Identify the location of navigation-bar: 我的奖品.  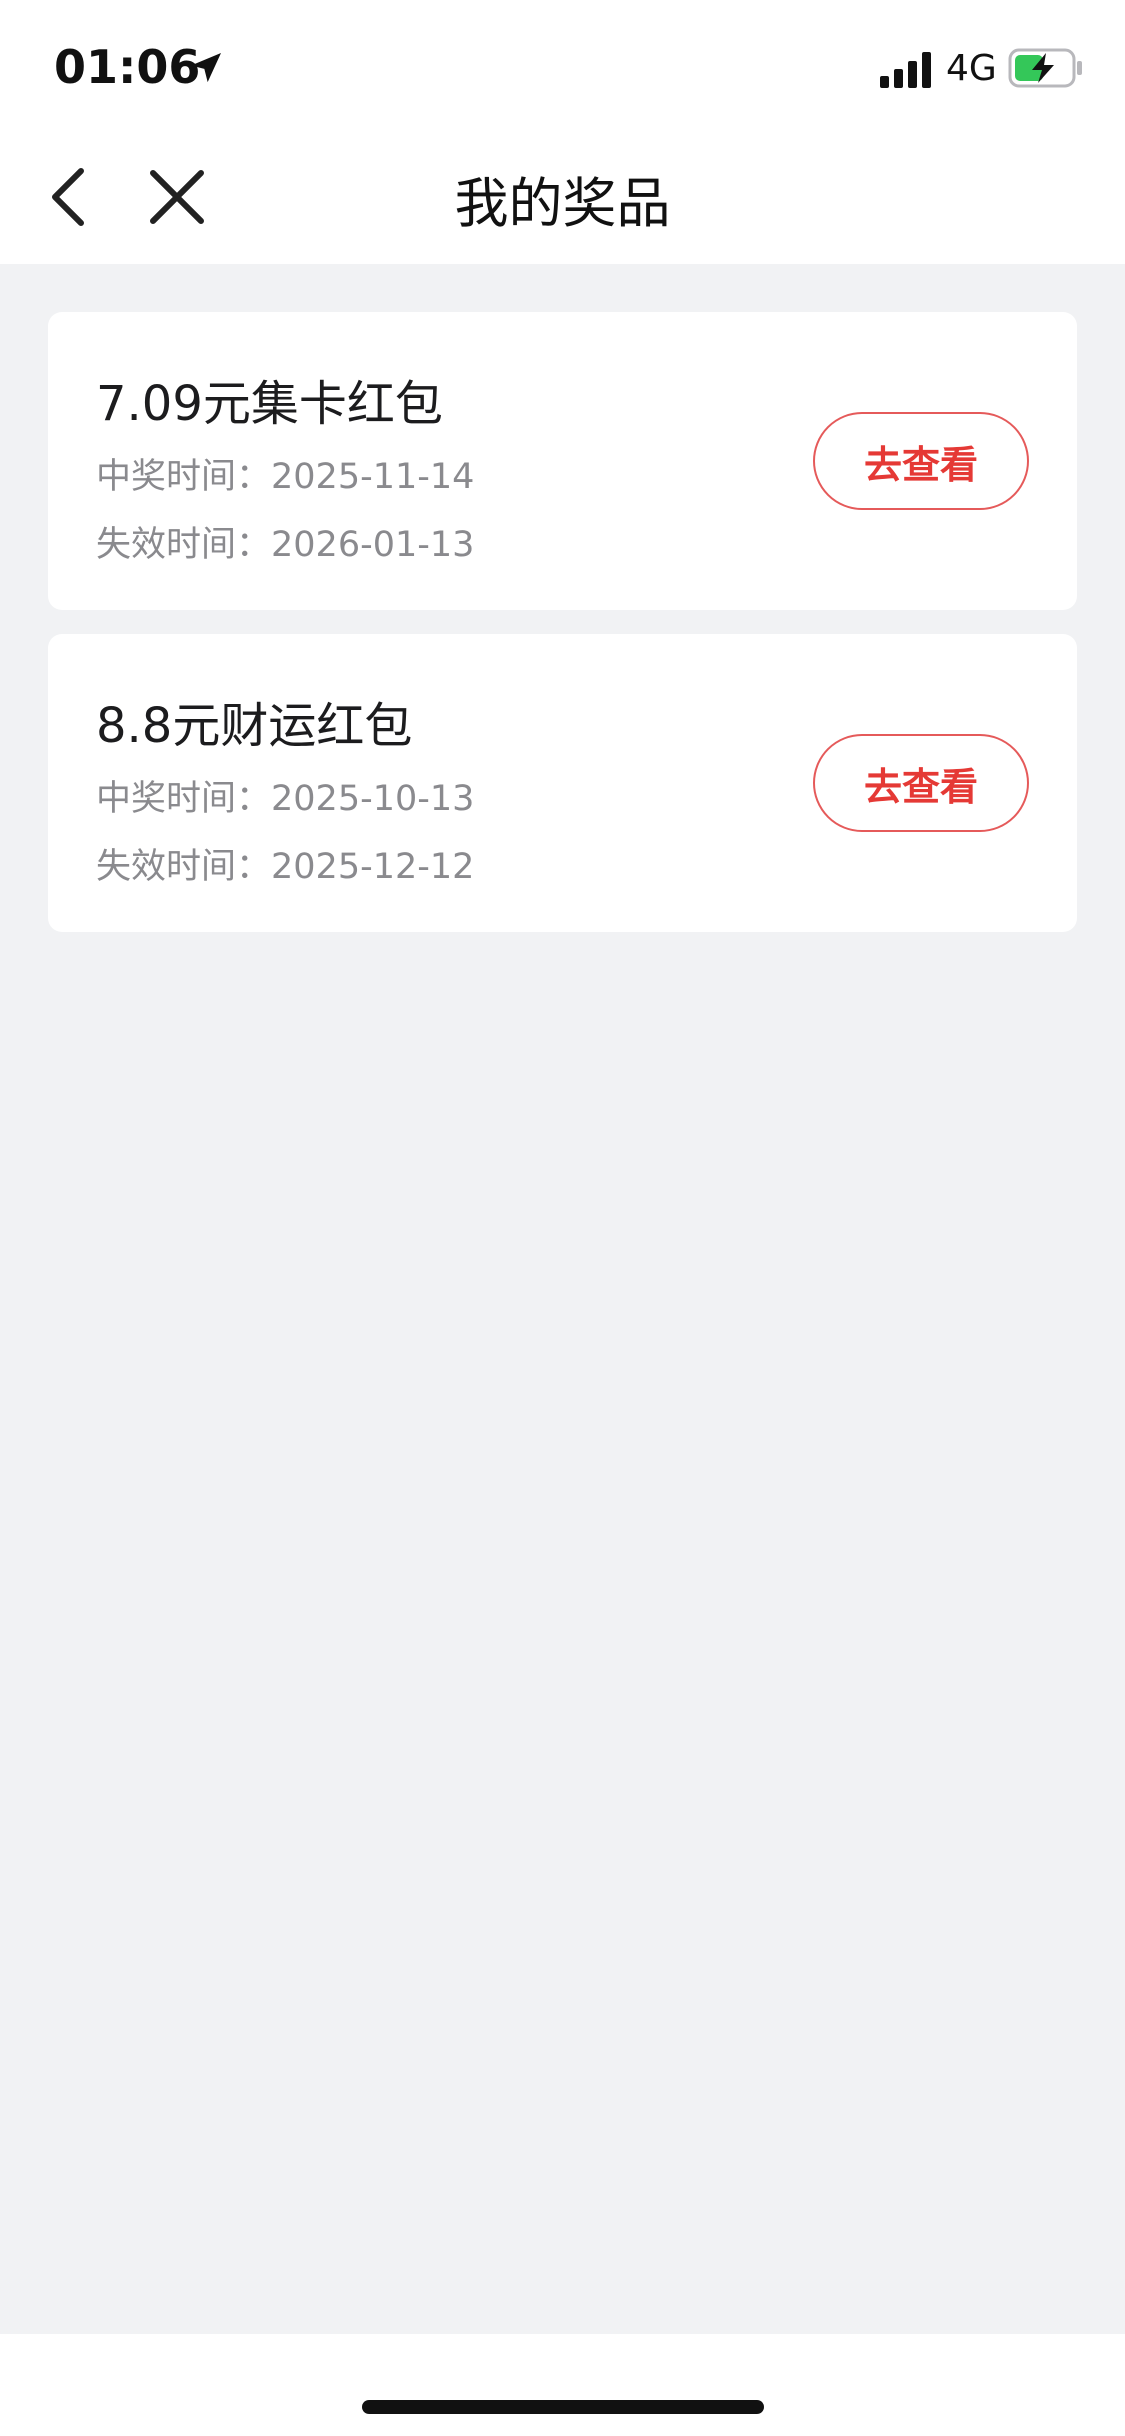
(562, 198).